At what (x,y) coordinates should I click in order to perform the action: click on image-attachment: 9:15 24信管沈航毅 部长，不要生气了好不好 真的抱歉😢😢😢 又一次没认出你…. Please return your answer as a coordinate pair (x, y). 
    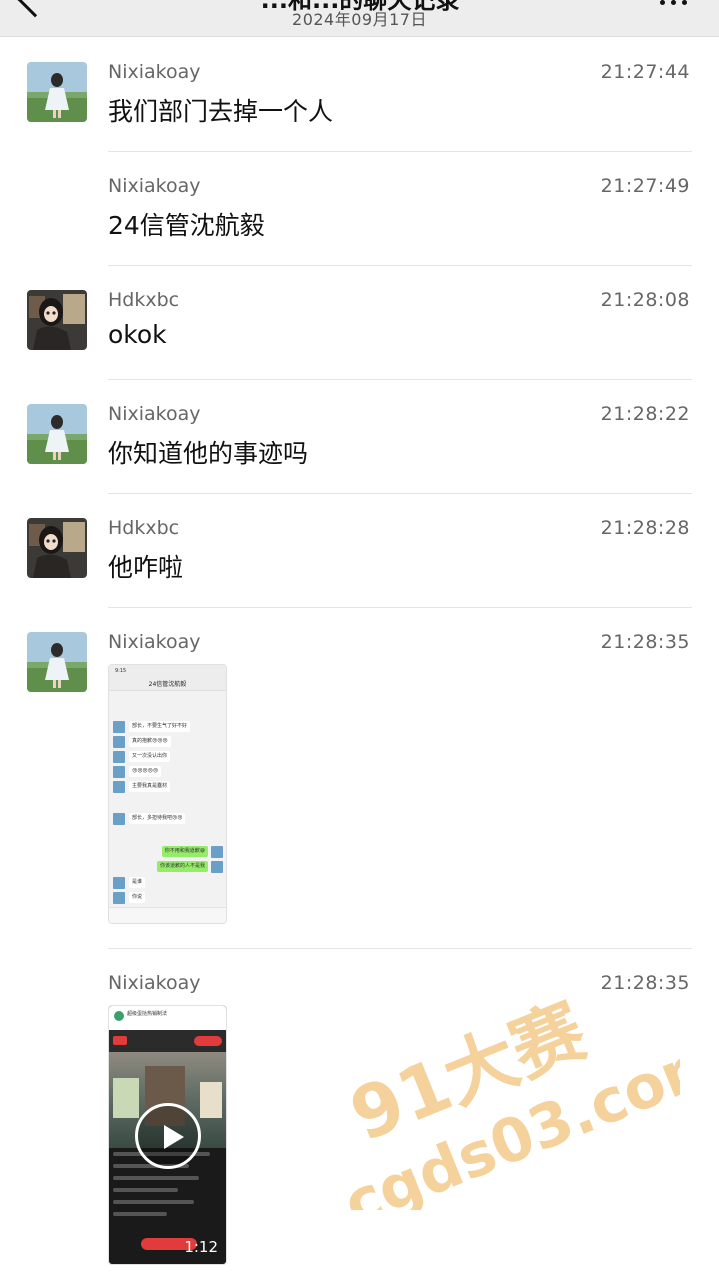
    Looking at the image, I should click on (167, 794).